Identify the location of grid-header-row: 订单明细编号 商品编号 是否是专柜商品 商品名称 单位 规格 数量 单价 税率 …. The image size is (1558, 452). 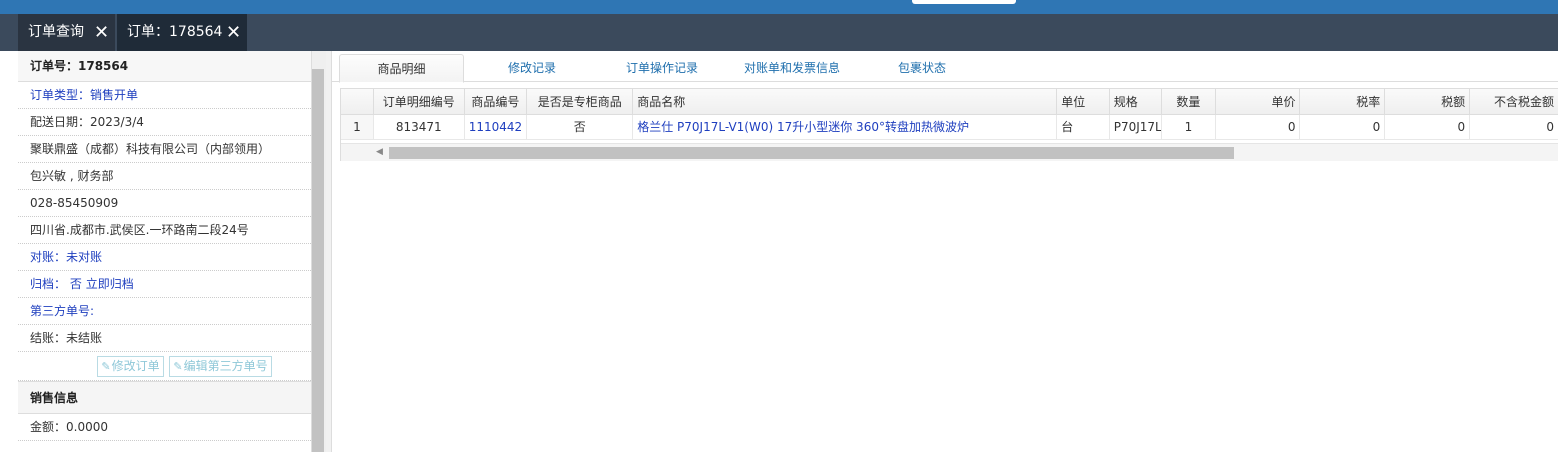
(949, 102).